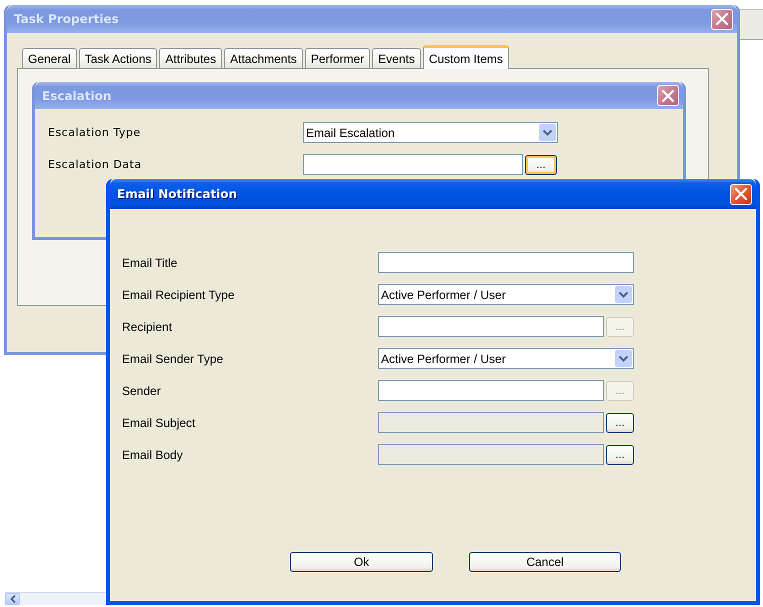 The width and height of the screenshot is (763, 607). I want to click on field-label: Email Body, so click(153, 455).